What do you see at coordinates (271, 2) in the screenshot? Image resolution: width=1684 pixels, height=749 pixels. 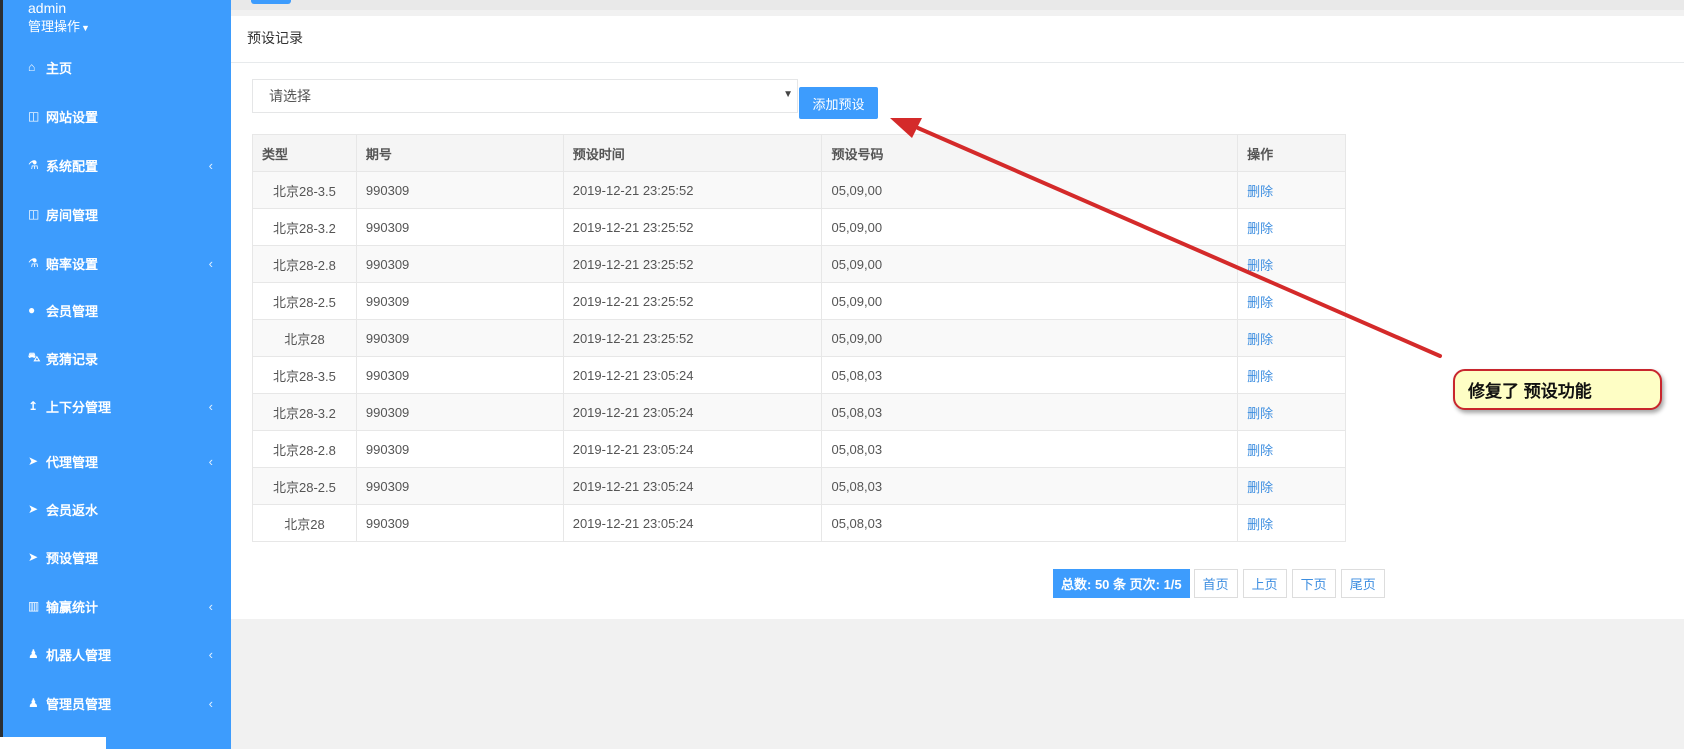 I see `active-tab-indicator` at bounding box center [271, 2].